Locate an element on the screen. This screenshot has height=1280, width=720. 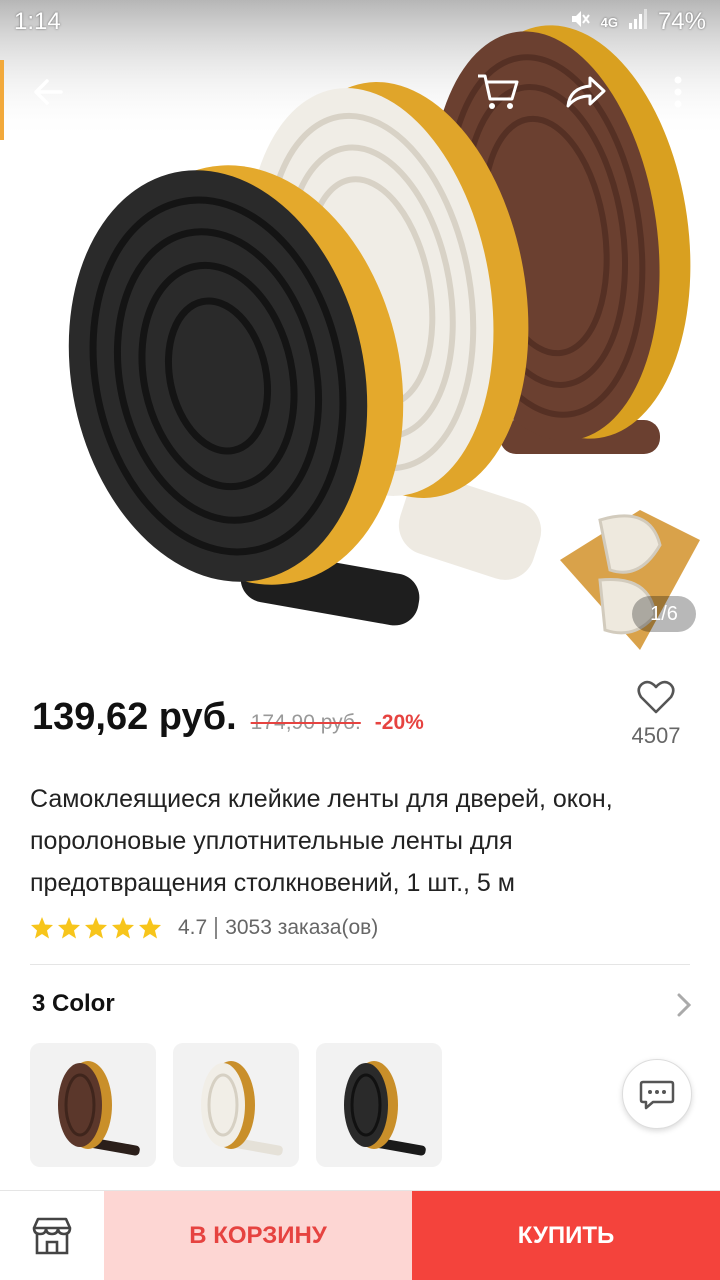
variant-swatches is located at coordinates (236, 1105).